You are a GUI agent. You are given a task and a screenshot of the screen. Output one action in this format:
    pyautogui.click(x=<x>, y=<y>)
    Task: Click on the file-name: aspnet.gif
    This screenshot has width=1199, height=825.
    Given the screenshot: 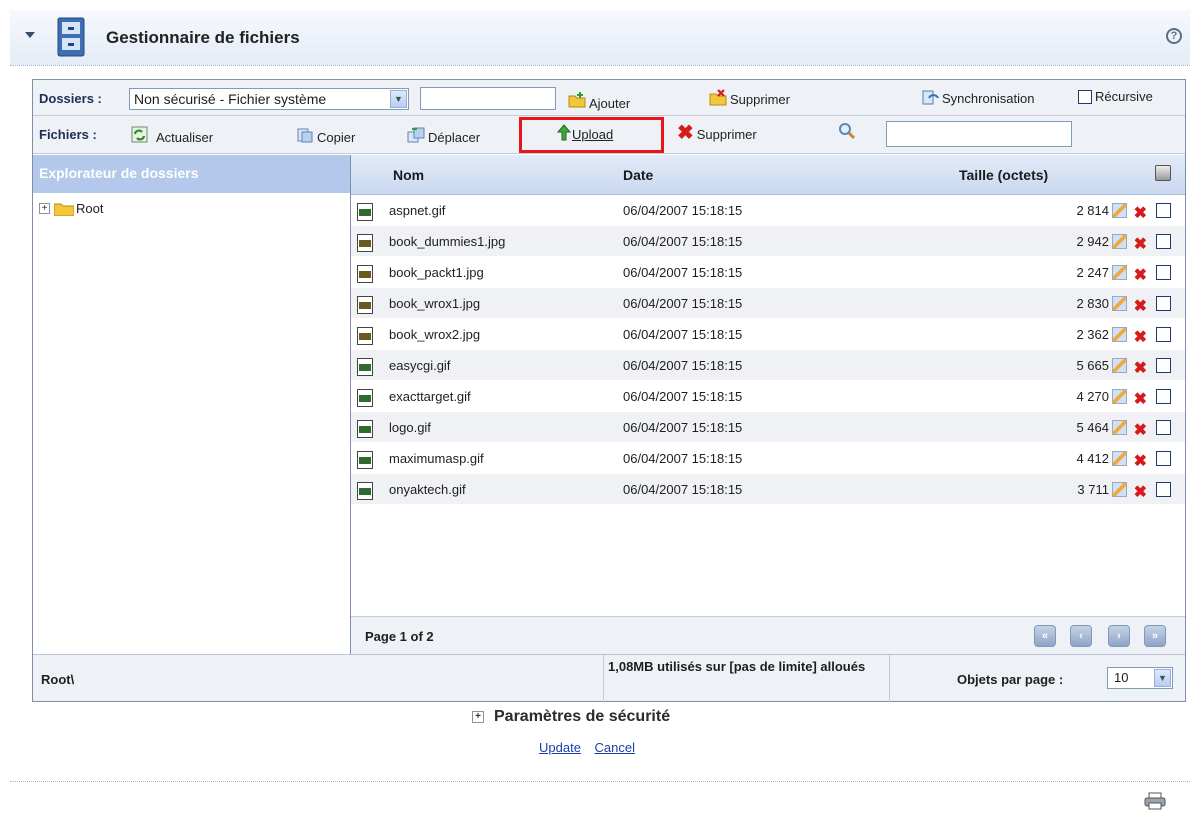 What is the action you would take?
    pyautogui.click(x=417, y=210)
    